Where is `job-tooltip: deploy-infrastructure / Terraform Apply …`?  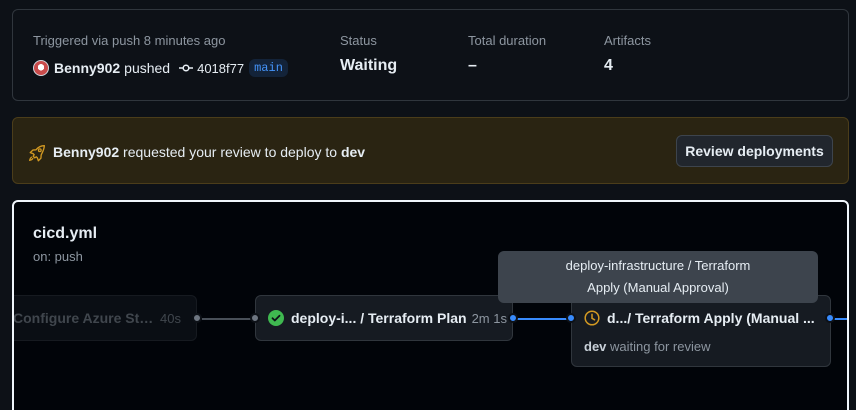 job-tooltip: deploy-infrastructure / Terraform Apply … is located at coordinates (658, 277).